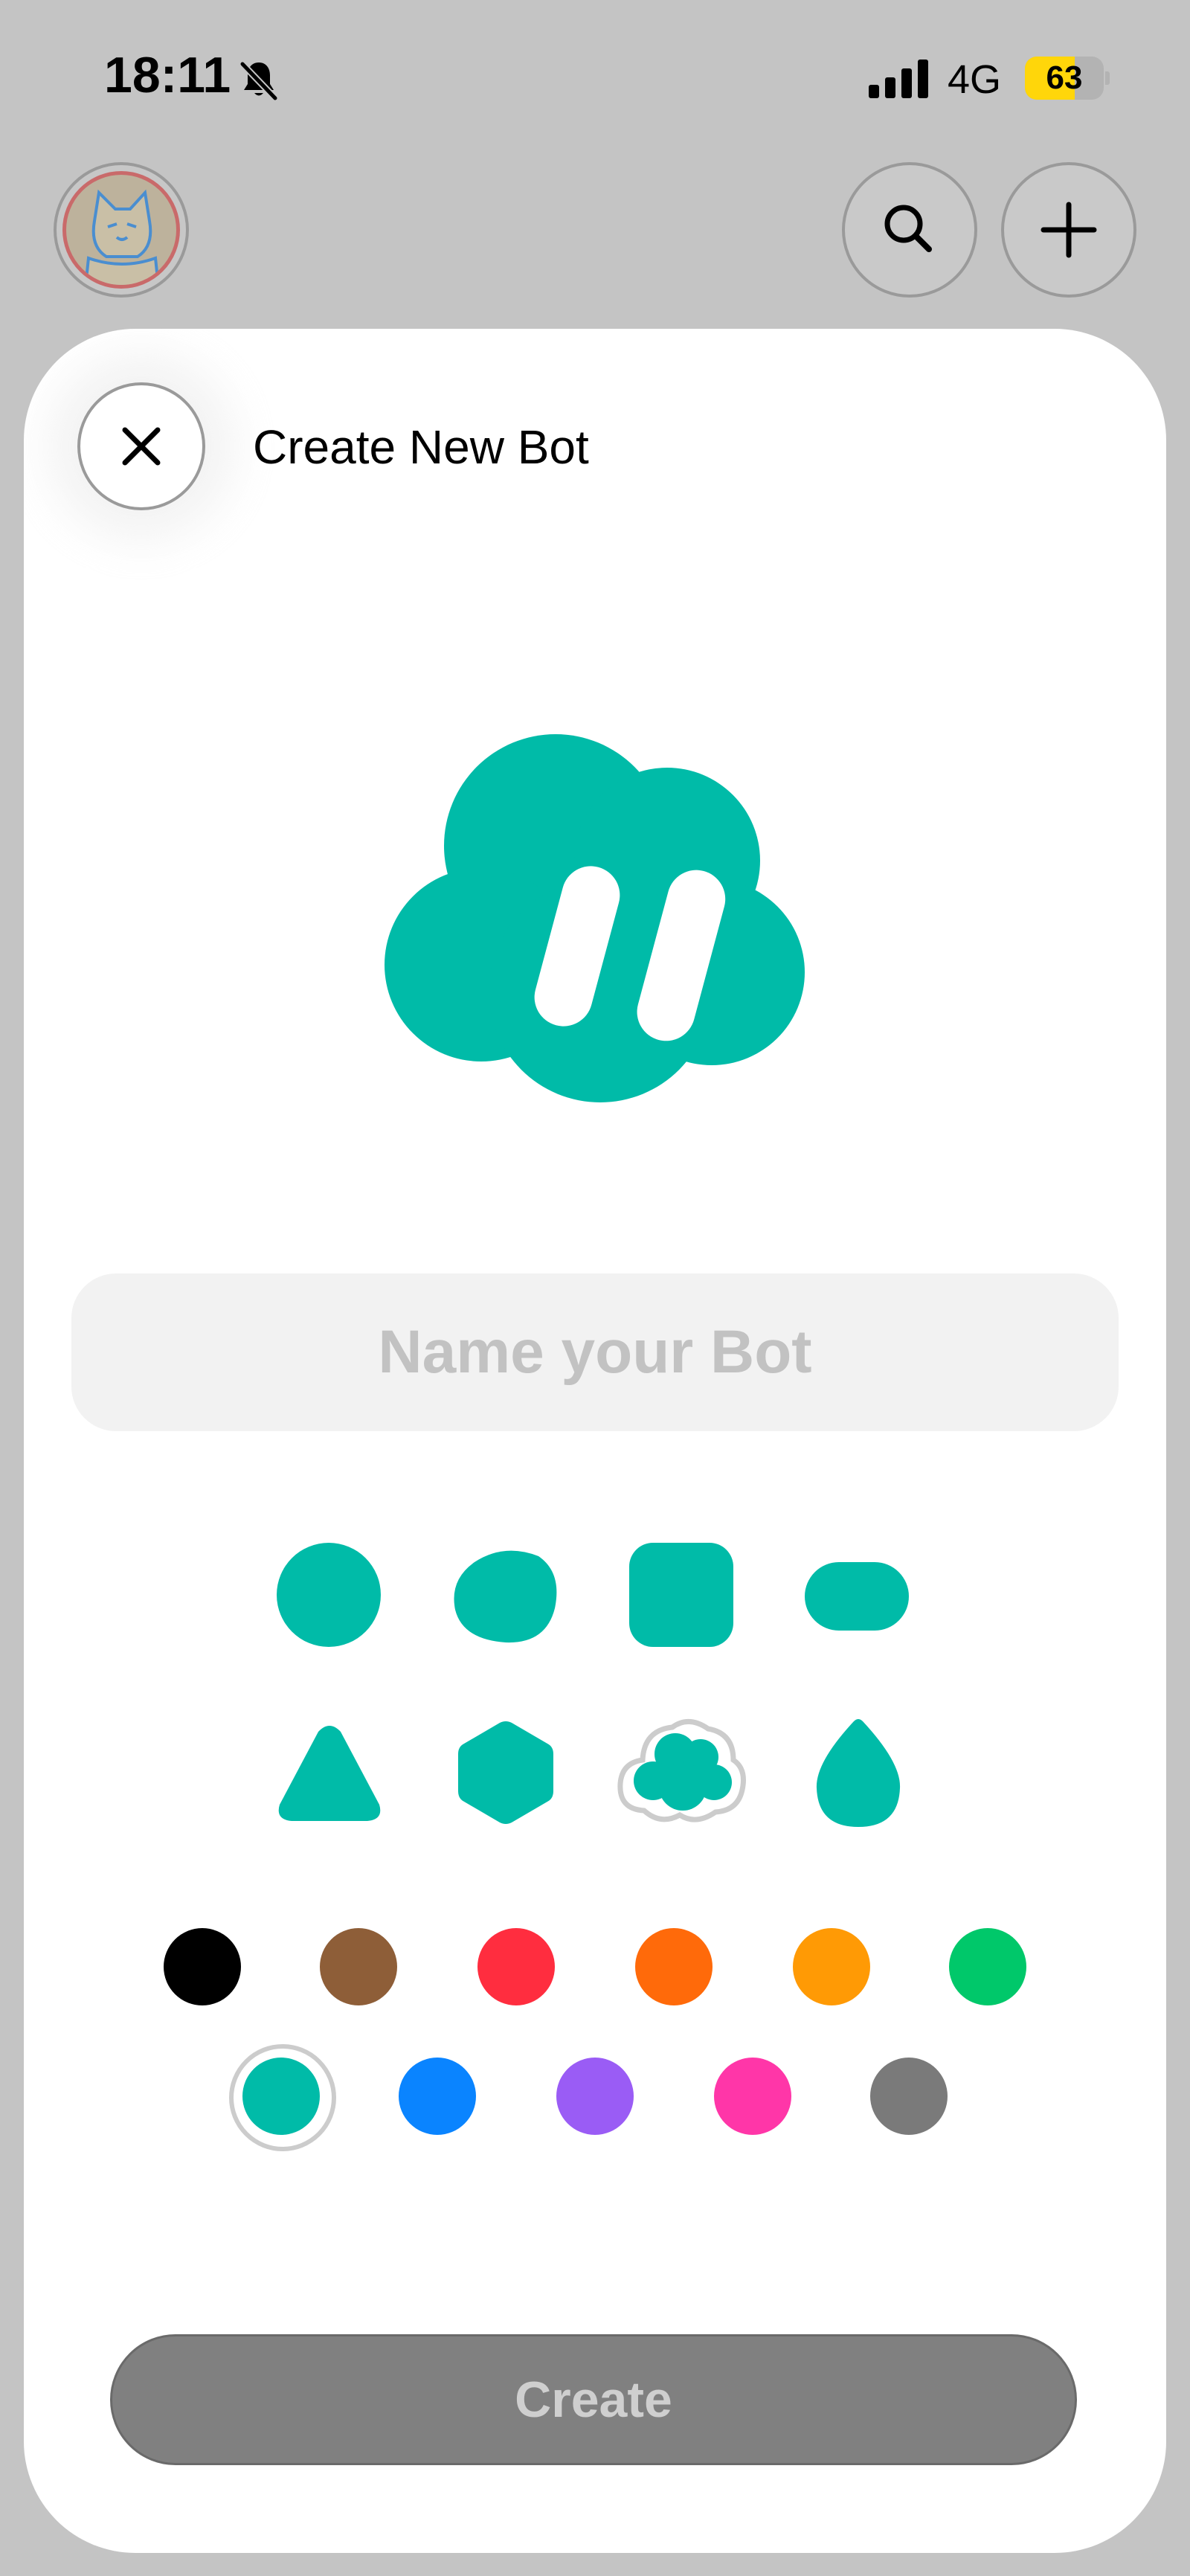 The width and height of the screenshot is (1190, 2576). I want to click on shape-hexagon-option, so click(506, 1772).